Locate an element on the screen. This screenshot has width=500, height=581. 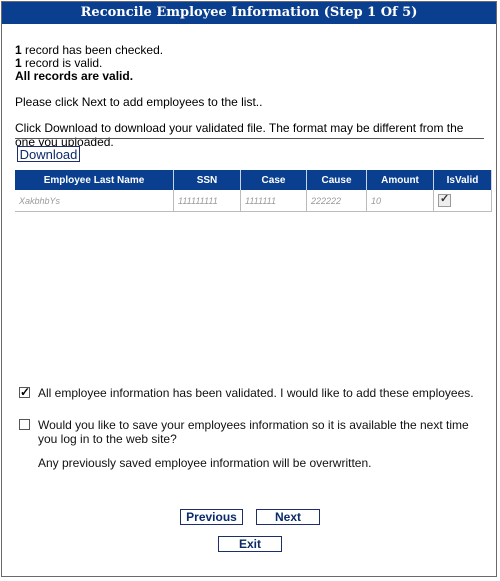
download-button: Download is located at coordinates (48, 154).